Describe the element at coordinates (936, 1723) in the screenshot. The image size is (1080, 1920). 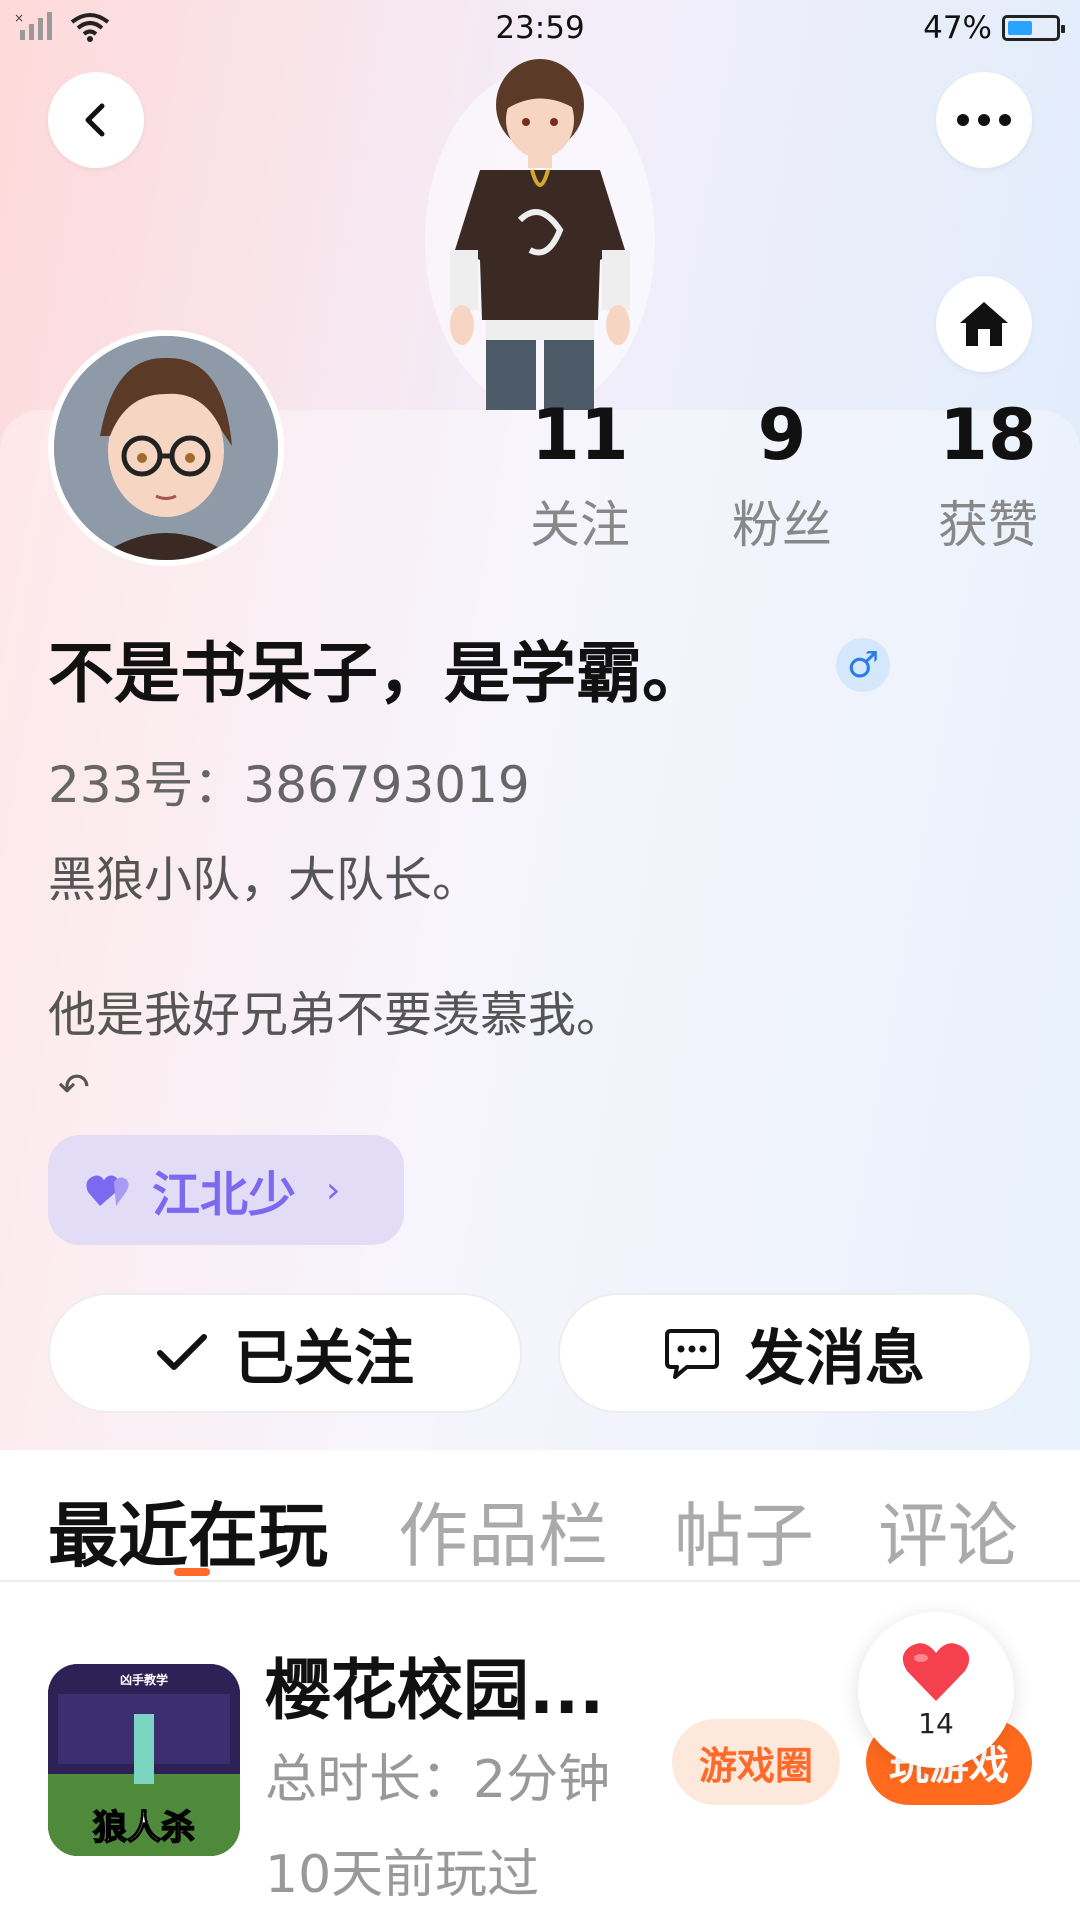
I see `like-count: 14` at that location.